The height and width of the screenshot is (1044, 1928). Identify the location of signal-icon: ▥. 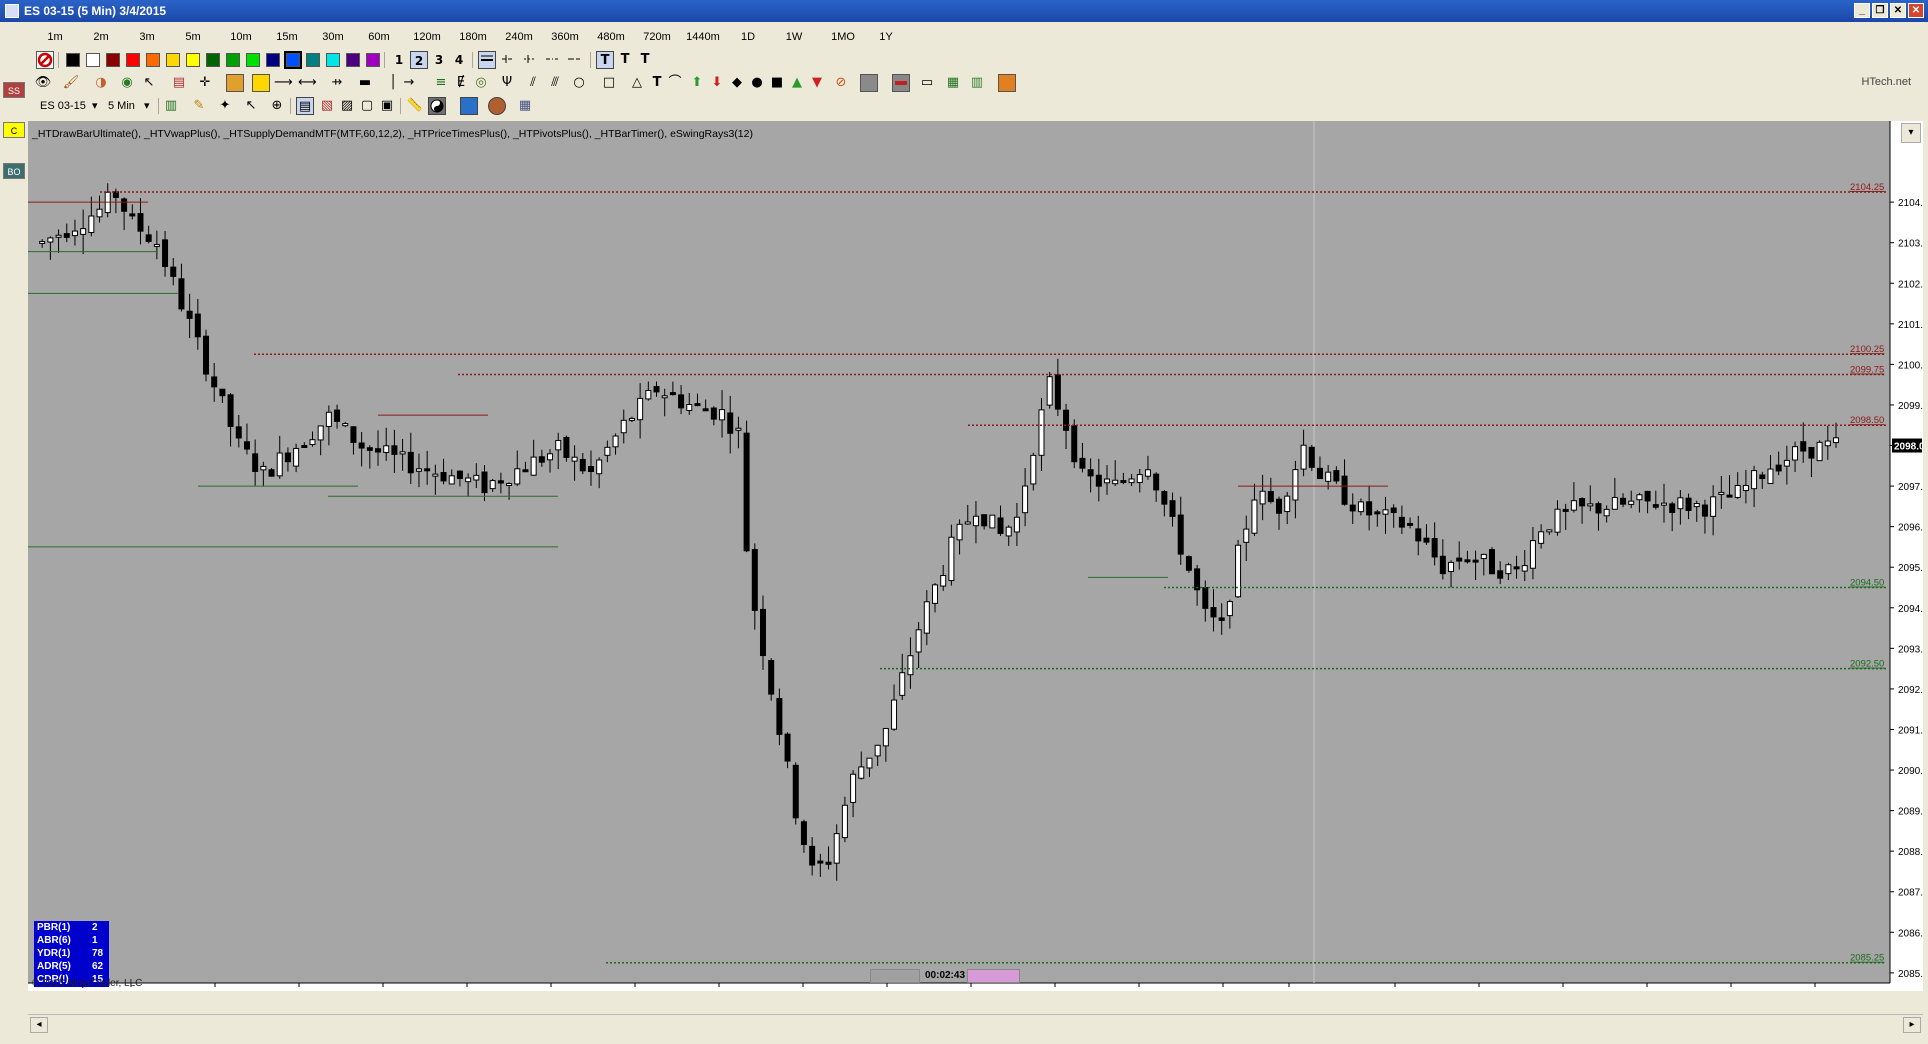
(977, 83).